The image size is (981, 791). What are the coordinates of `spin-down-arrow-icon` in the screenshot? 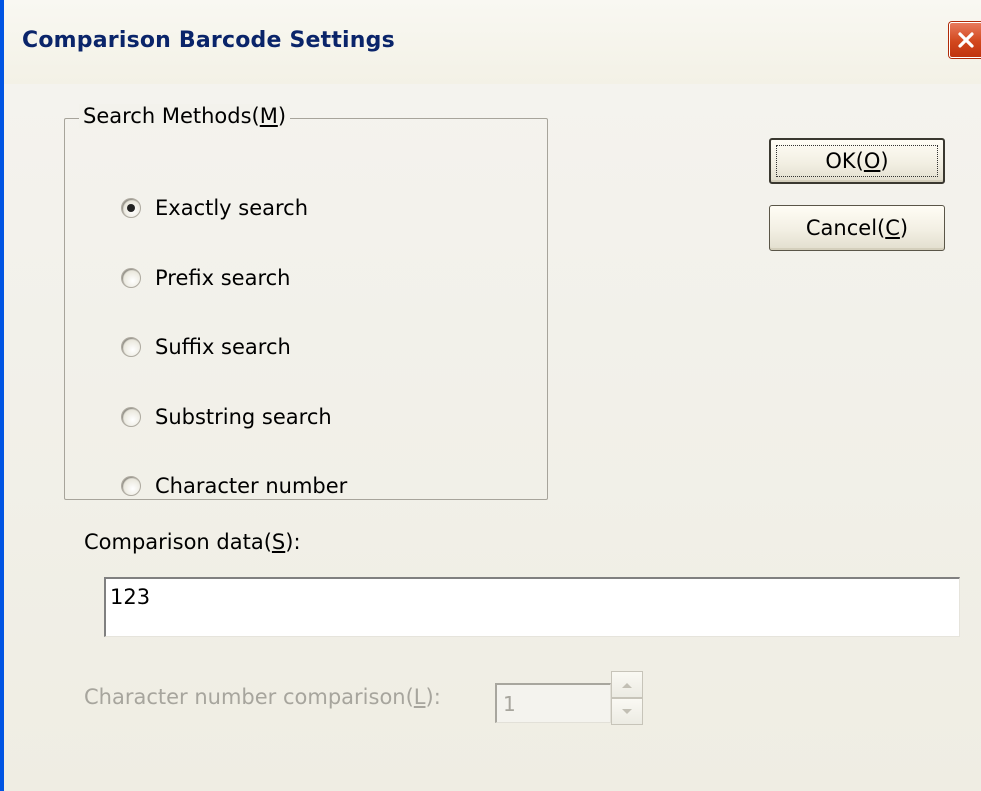 It's located at (627, 711).